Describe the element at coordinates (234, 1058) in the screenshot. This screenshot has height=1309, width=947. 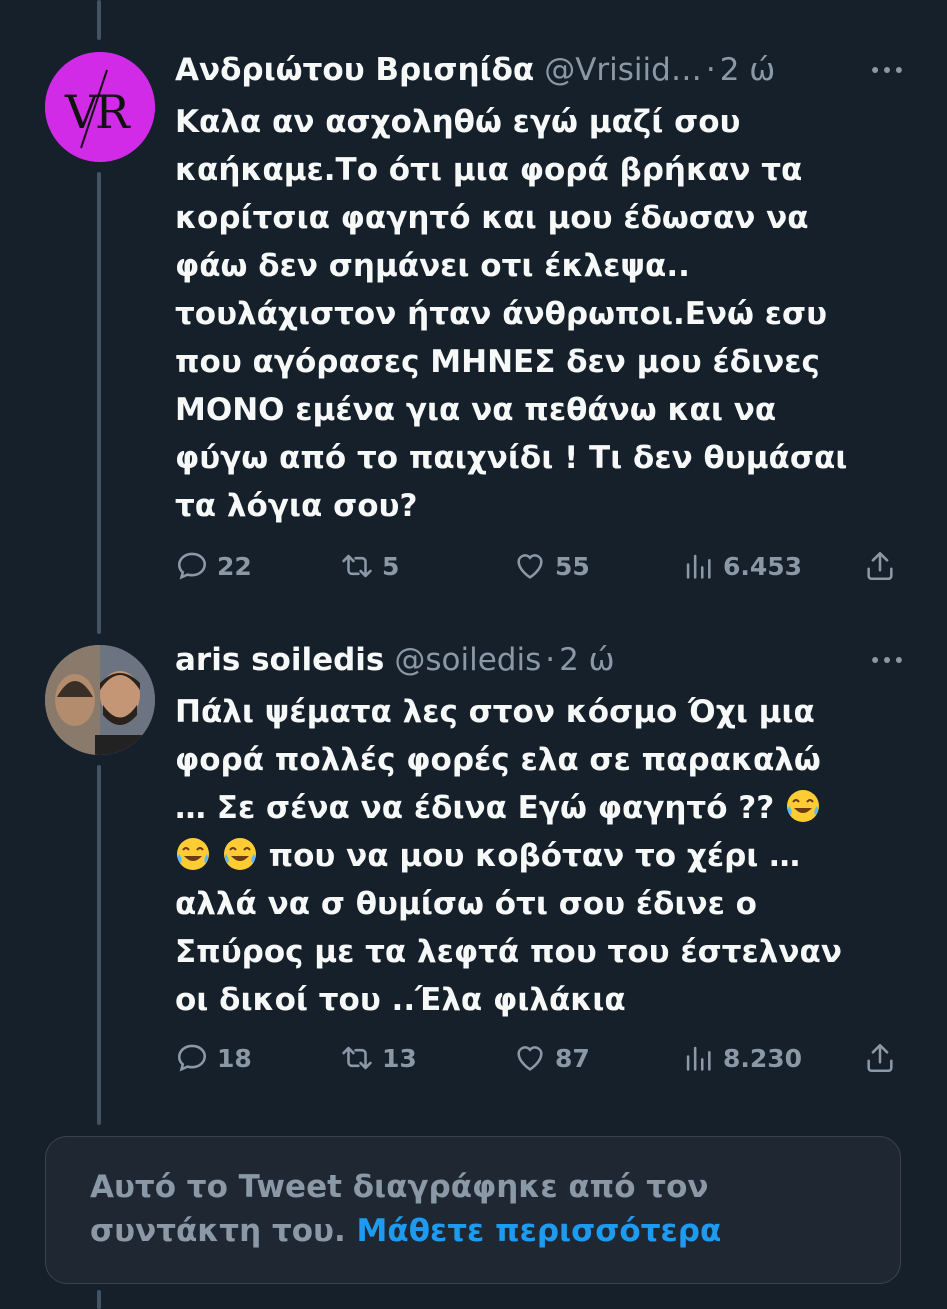
I see `reply-count: 18` at that location.